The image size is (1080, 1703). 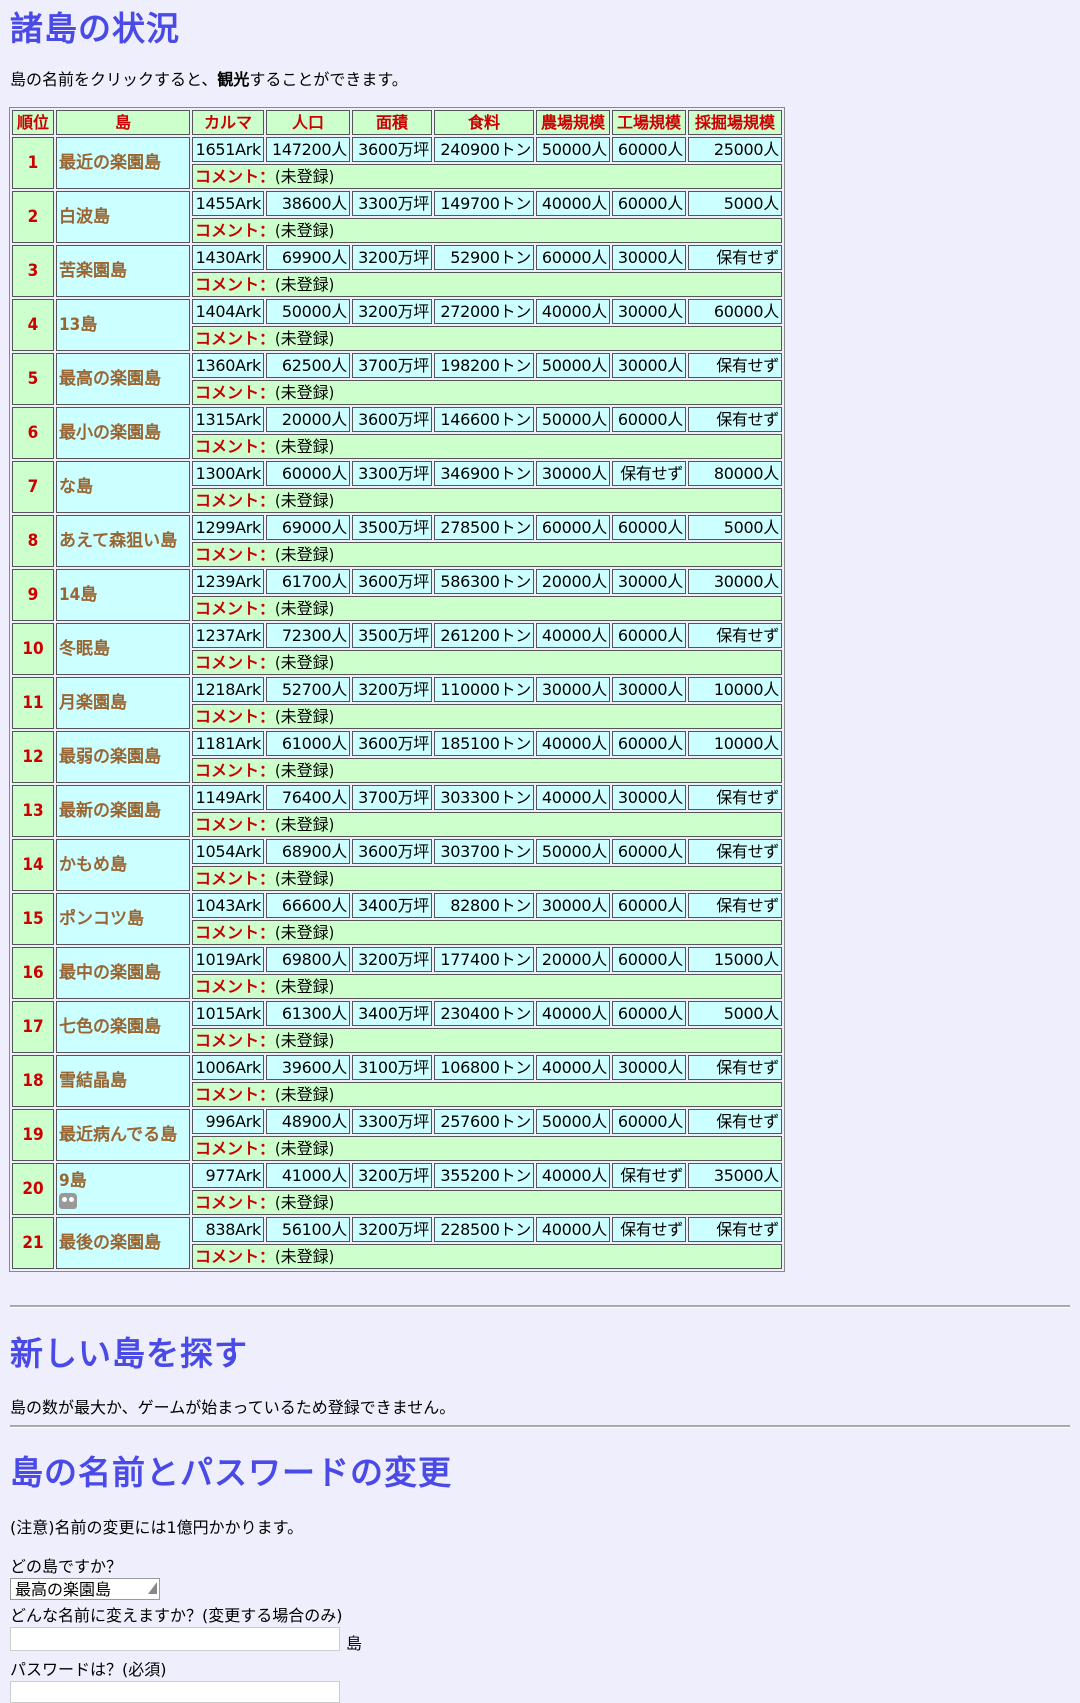 I want to click on island-name-link: 最新の楽園島, so click(x=110, y=811).